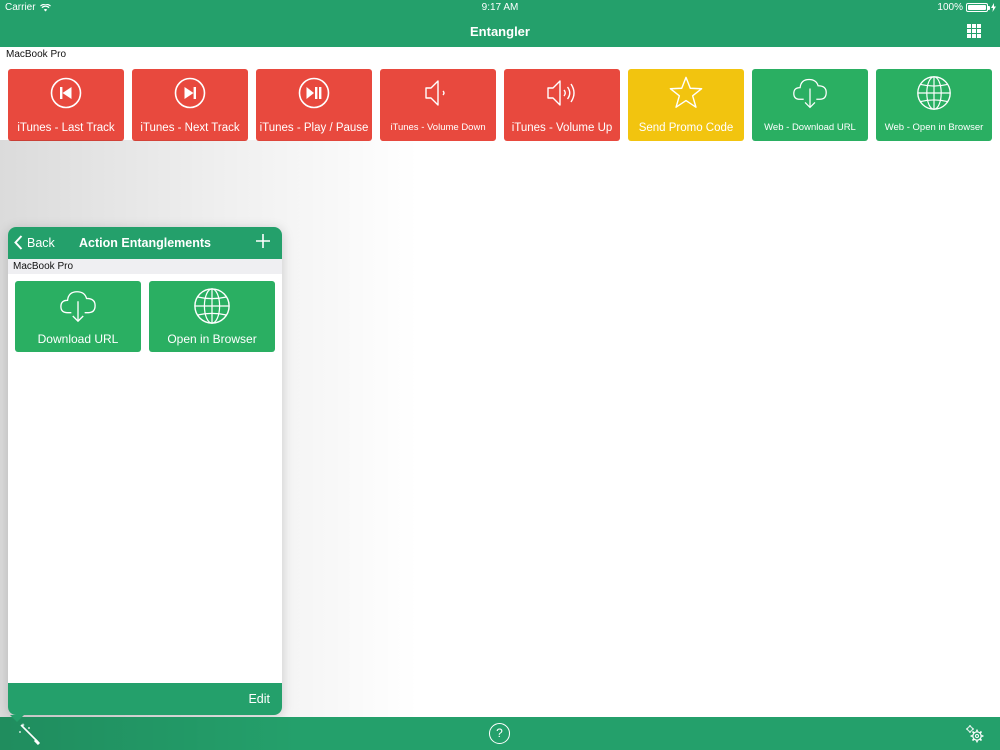  I want to click on tile-itunes-next-track: iTunes - Next Track, so click(190, 105).